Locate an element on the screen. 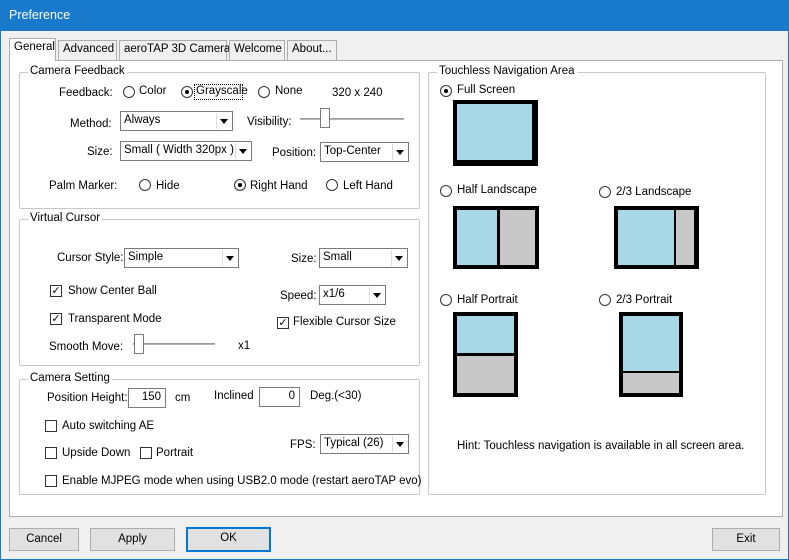 The height and width of the screenshot is (560, 789). half-landscape-preview is located at coordinates (496, 237).